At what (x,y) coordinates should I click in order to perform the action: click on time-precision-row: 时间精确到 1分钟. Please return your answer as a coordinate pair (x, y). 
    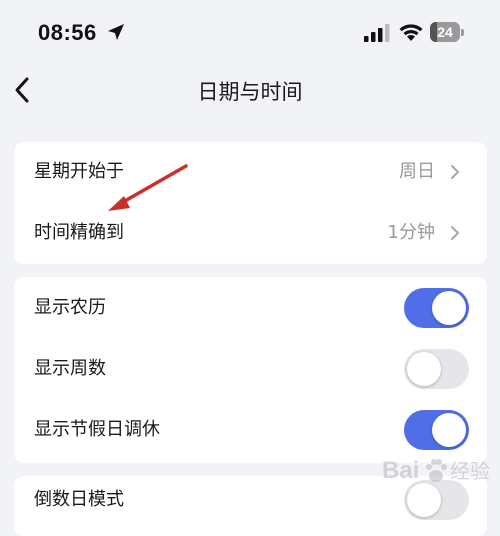
    Looking at the image, I should click on (250, 233).